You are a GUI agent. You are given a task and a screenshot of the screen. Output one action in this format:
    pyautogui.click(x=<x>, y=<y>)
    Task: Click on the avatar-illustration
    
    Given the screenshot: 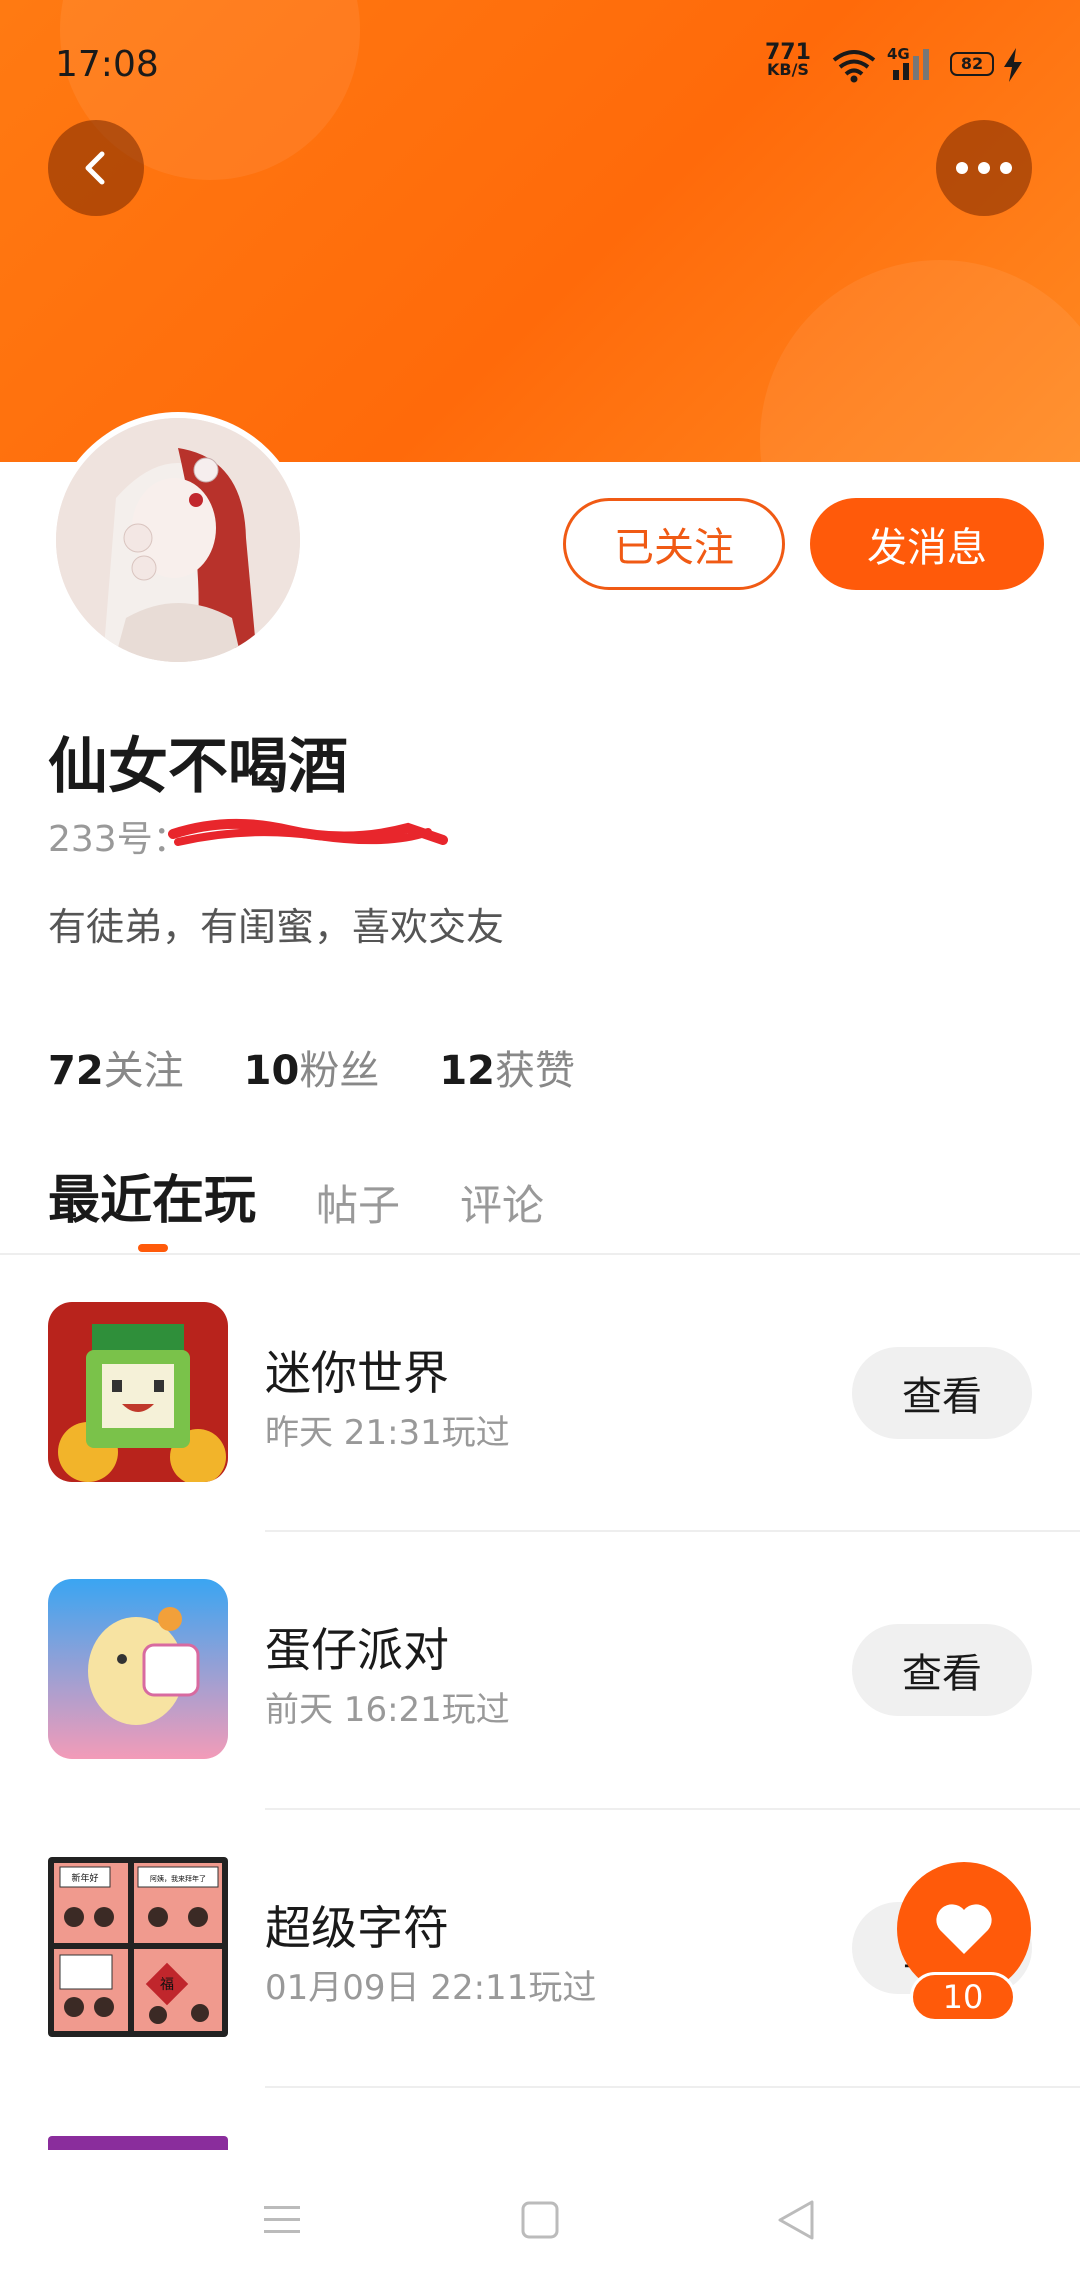 What is the action you would take?
    pyautogui.click(x=178, y=540)
    